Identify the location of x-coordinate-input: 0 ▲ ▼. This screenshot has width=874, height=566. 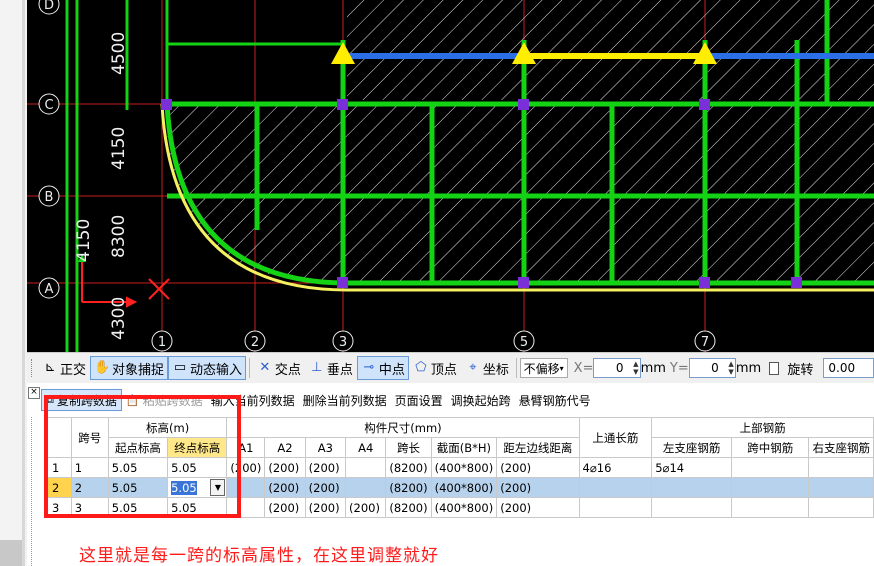
(617, 368).